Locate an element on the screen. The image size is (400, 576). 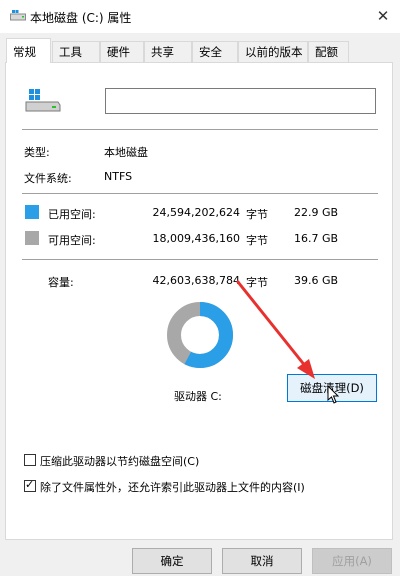
used-space-size: 22.9 GB is located at coordinates (316, 212).